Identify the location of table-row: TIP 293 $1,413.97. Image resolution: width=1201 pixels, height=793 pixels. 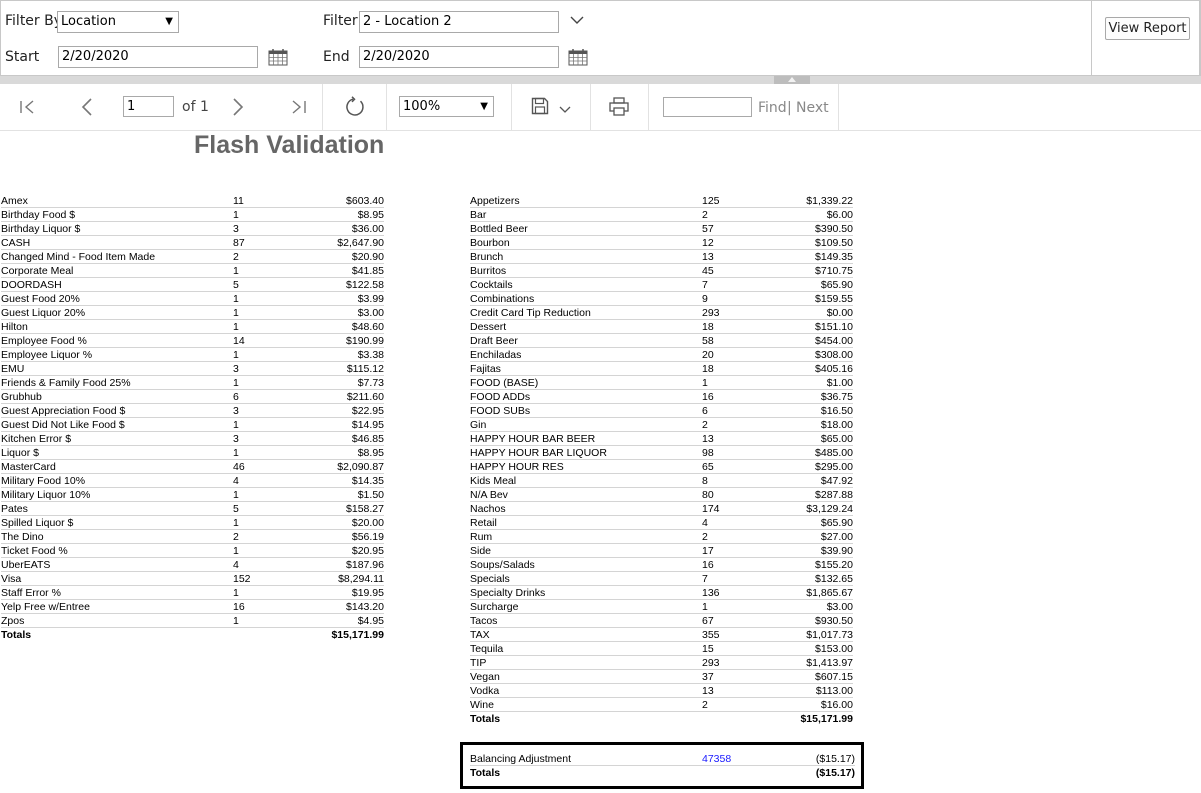
(661, 663).